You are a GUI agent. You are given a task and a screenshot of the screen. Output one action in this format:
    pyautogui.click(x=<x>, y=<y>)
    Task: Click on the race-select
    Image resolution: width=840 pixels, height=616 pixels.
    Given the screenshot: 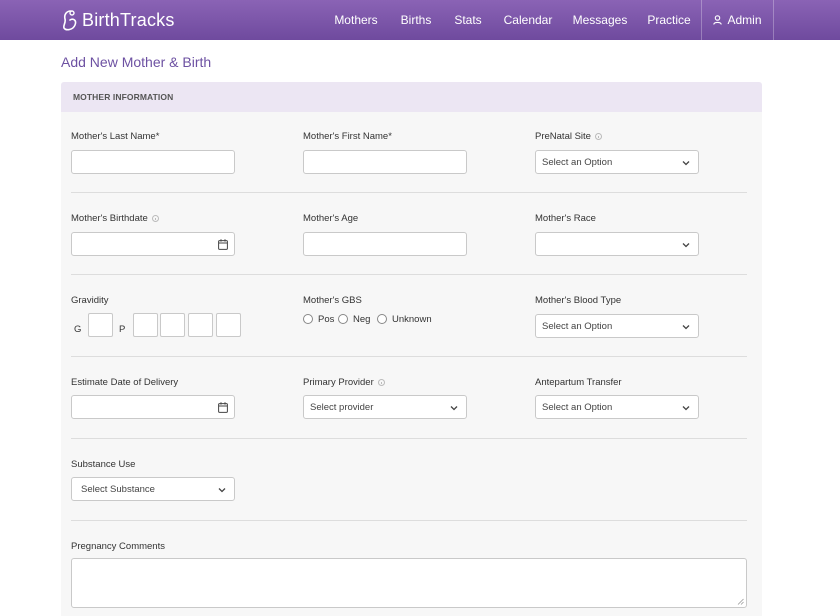 What is the action you would take?
    pyautogui.click(x=617, y=244)
    